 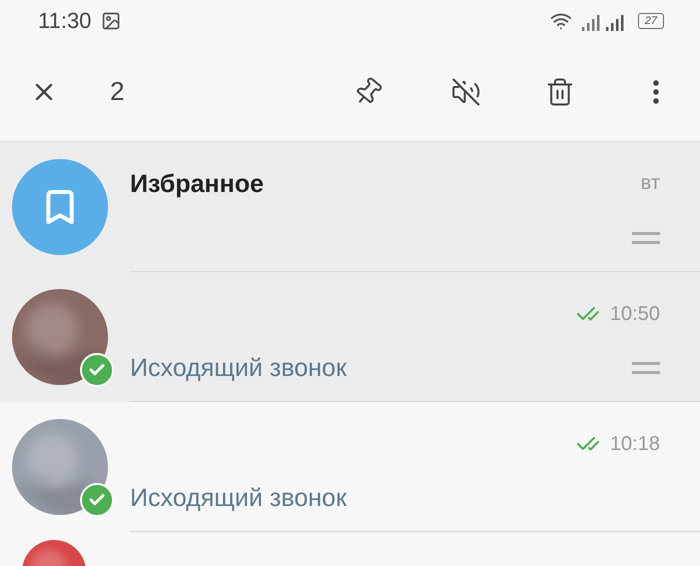 I want to click on chat-time: 10:50, so click(x=635, y=314).